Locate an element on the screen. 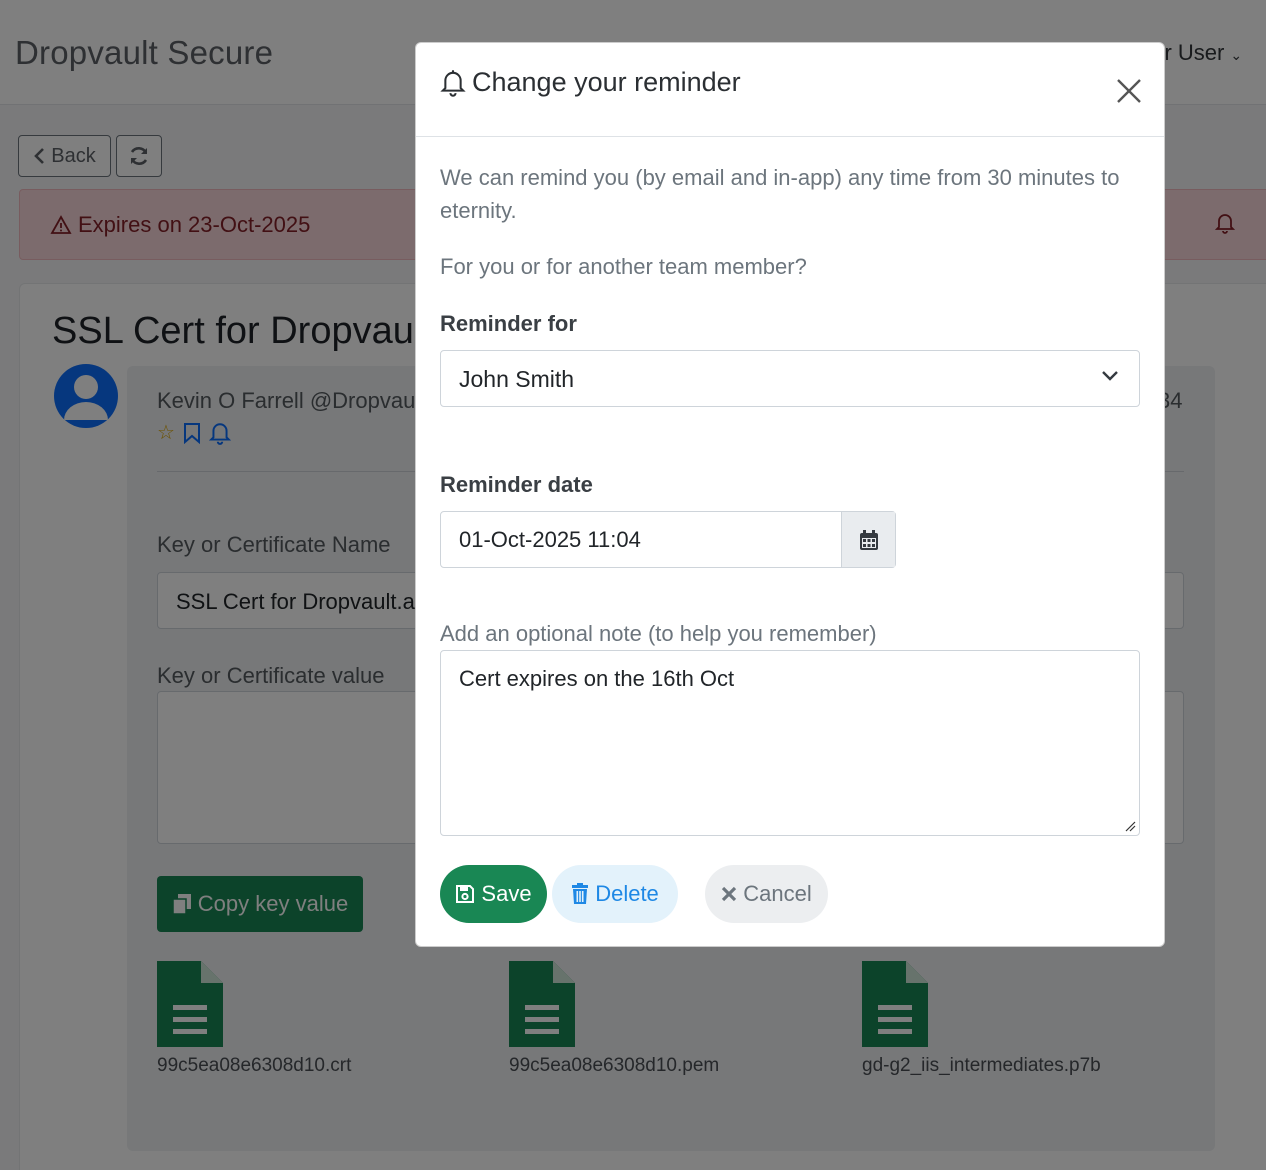  modal-question: For you or for another team member? is located at coordinates (623, 266).